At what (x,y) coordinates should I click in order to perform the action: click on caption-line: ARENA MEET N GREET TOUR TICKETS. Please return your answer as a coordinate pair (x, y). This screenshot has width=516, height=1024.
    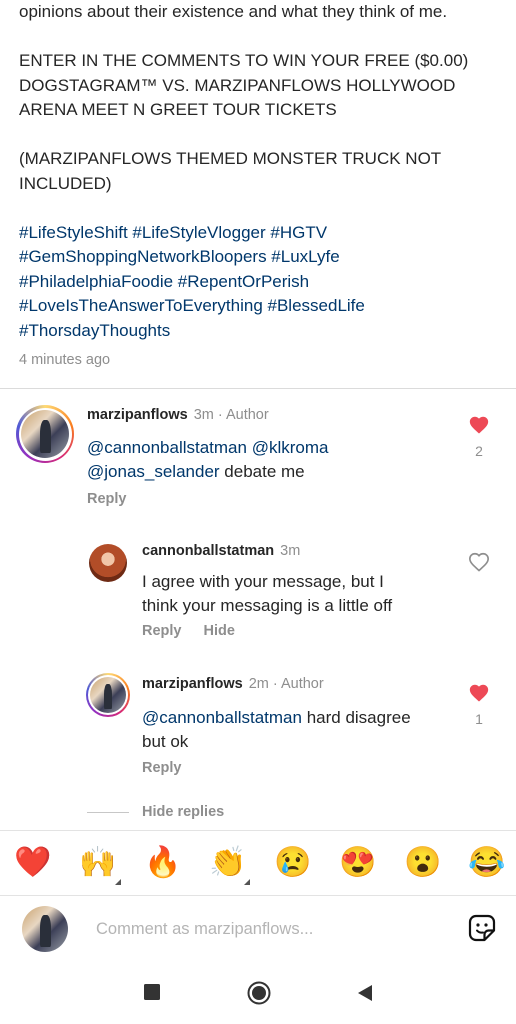
    Looking at the image, I should click on (178, 109).